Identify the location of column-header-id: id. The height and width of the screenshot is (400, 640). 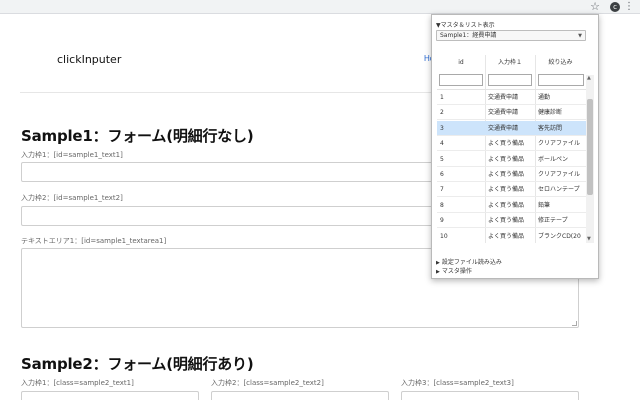
(461, 63).